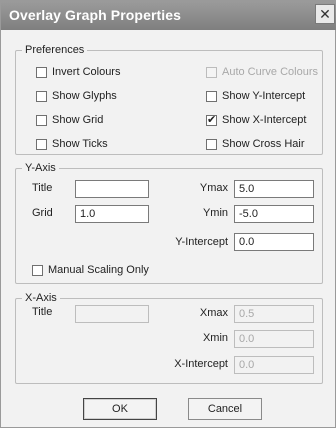 The height and width of the screenshot is (428, 336). Describe the element at coordinates (274, 242) in the screenshot. I see `y-intercept-input: 0.0` at that location.